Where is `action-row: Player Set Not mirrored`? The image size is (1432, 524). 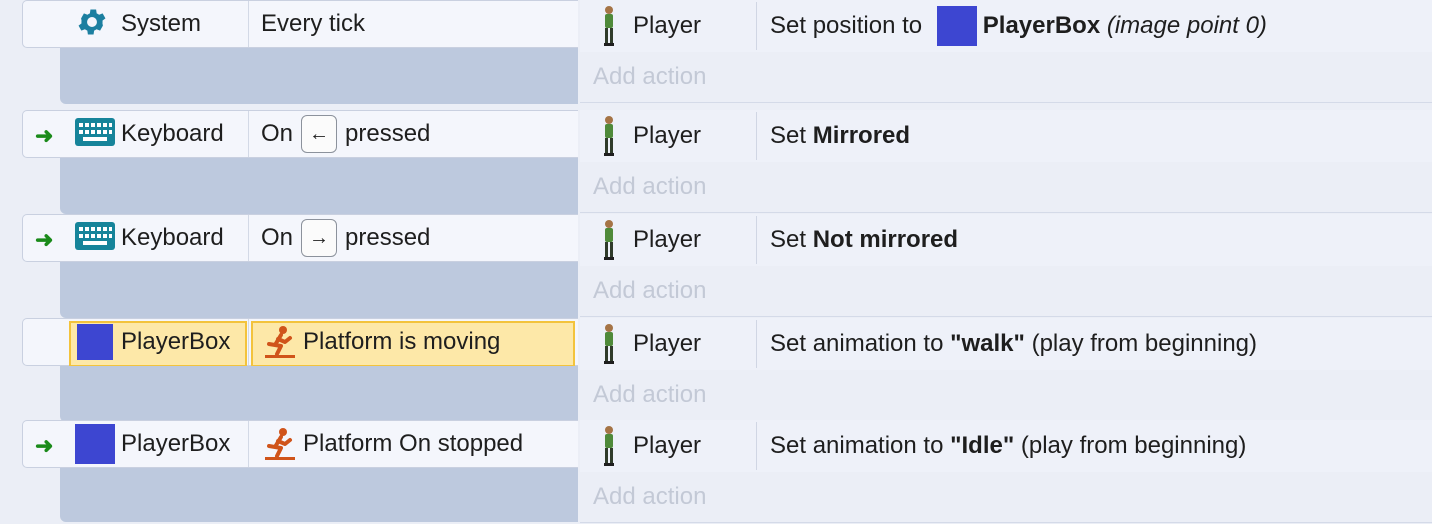 action-row: Player Set Not mirrored is located at coordinates (1006, 240).